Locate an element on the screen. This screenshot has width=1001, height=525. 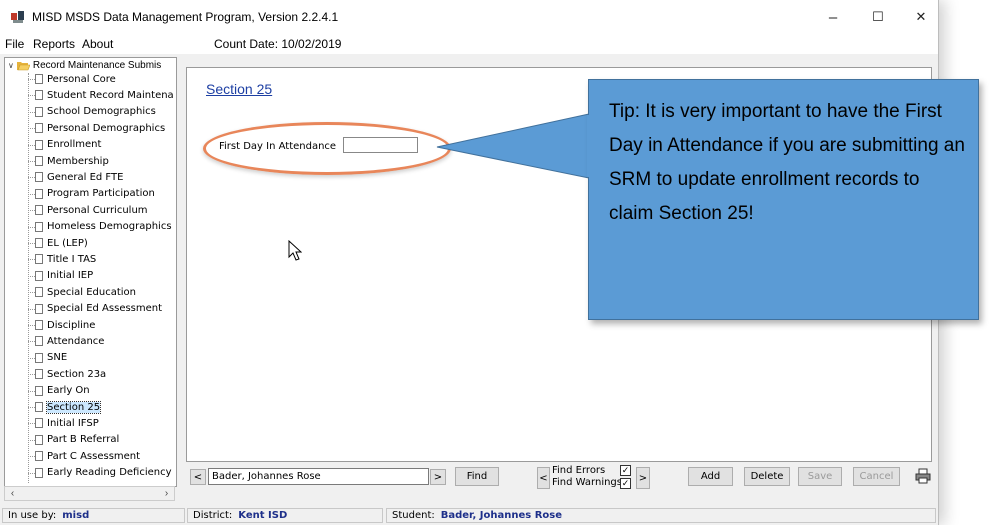
tree-item: Student Record Maintena is located at coordinates (104, 95).